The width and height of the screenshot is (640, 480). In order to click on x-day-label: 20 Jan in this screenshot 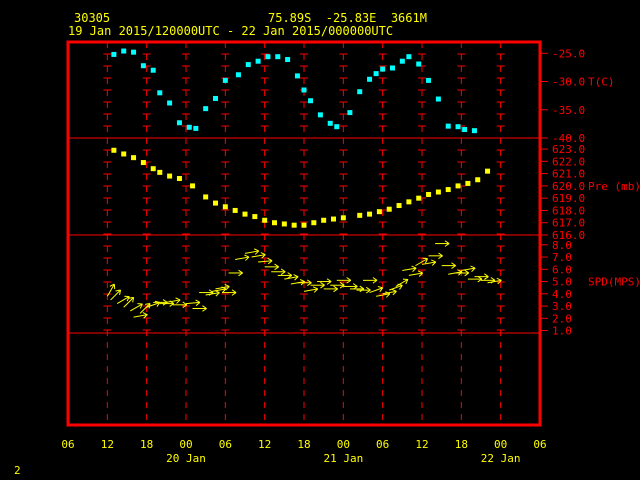, I will do `click(186, 458)`.